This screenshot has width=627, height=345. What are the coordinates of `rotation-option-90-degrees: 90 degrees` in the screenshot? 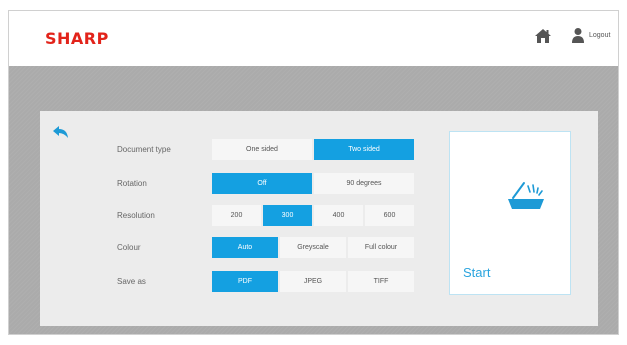 It's located at (364, 183).